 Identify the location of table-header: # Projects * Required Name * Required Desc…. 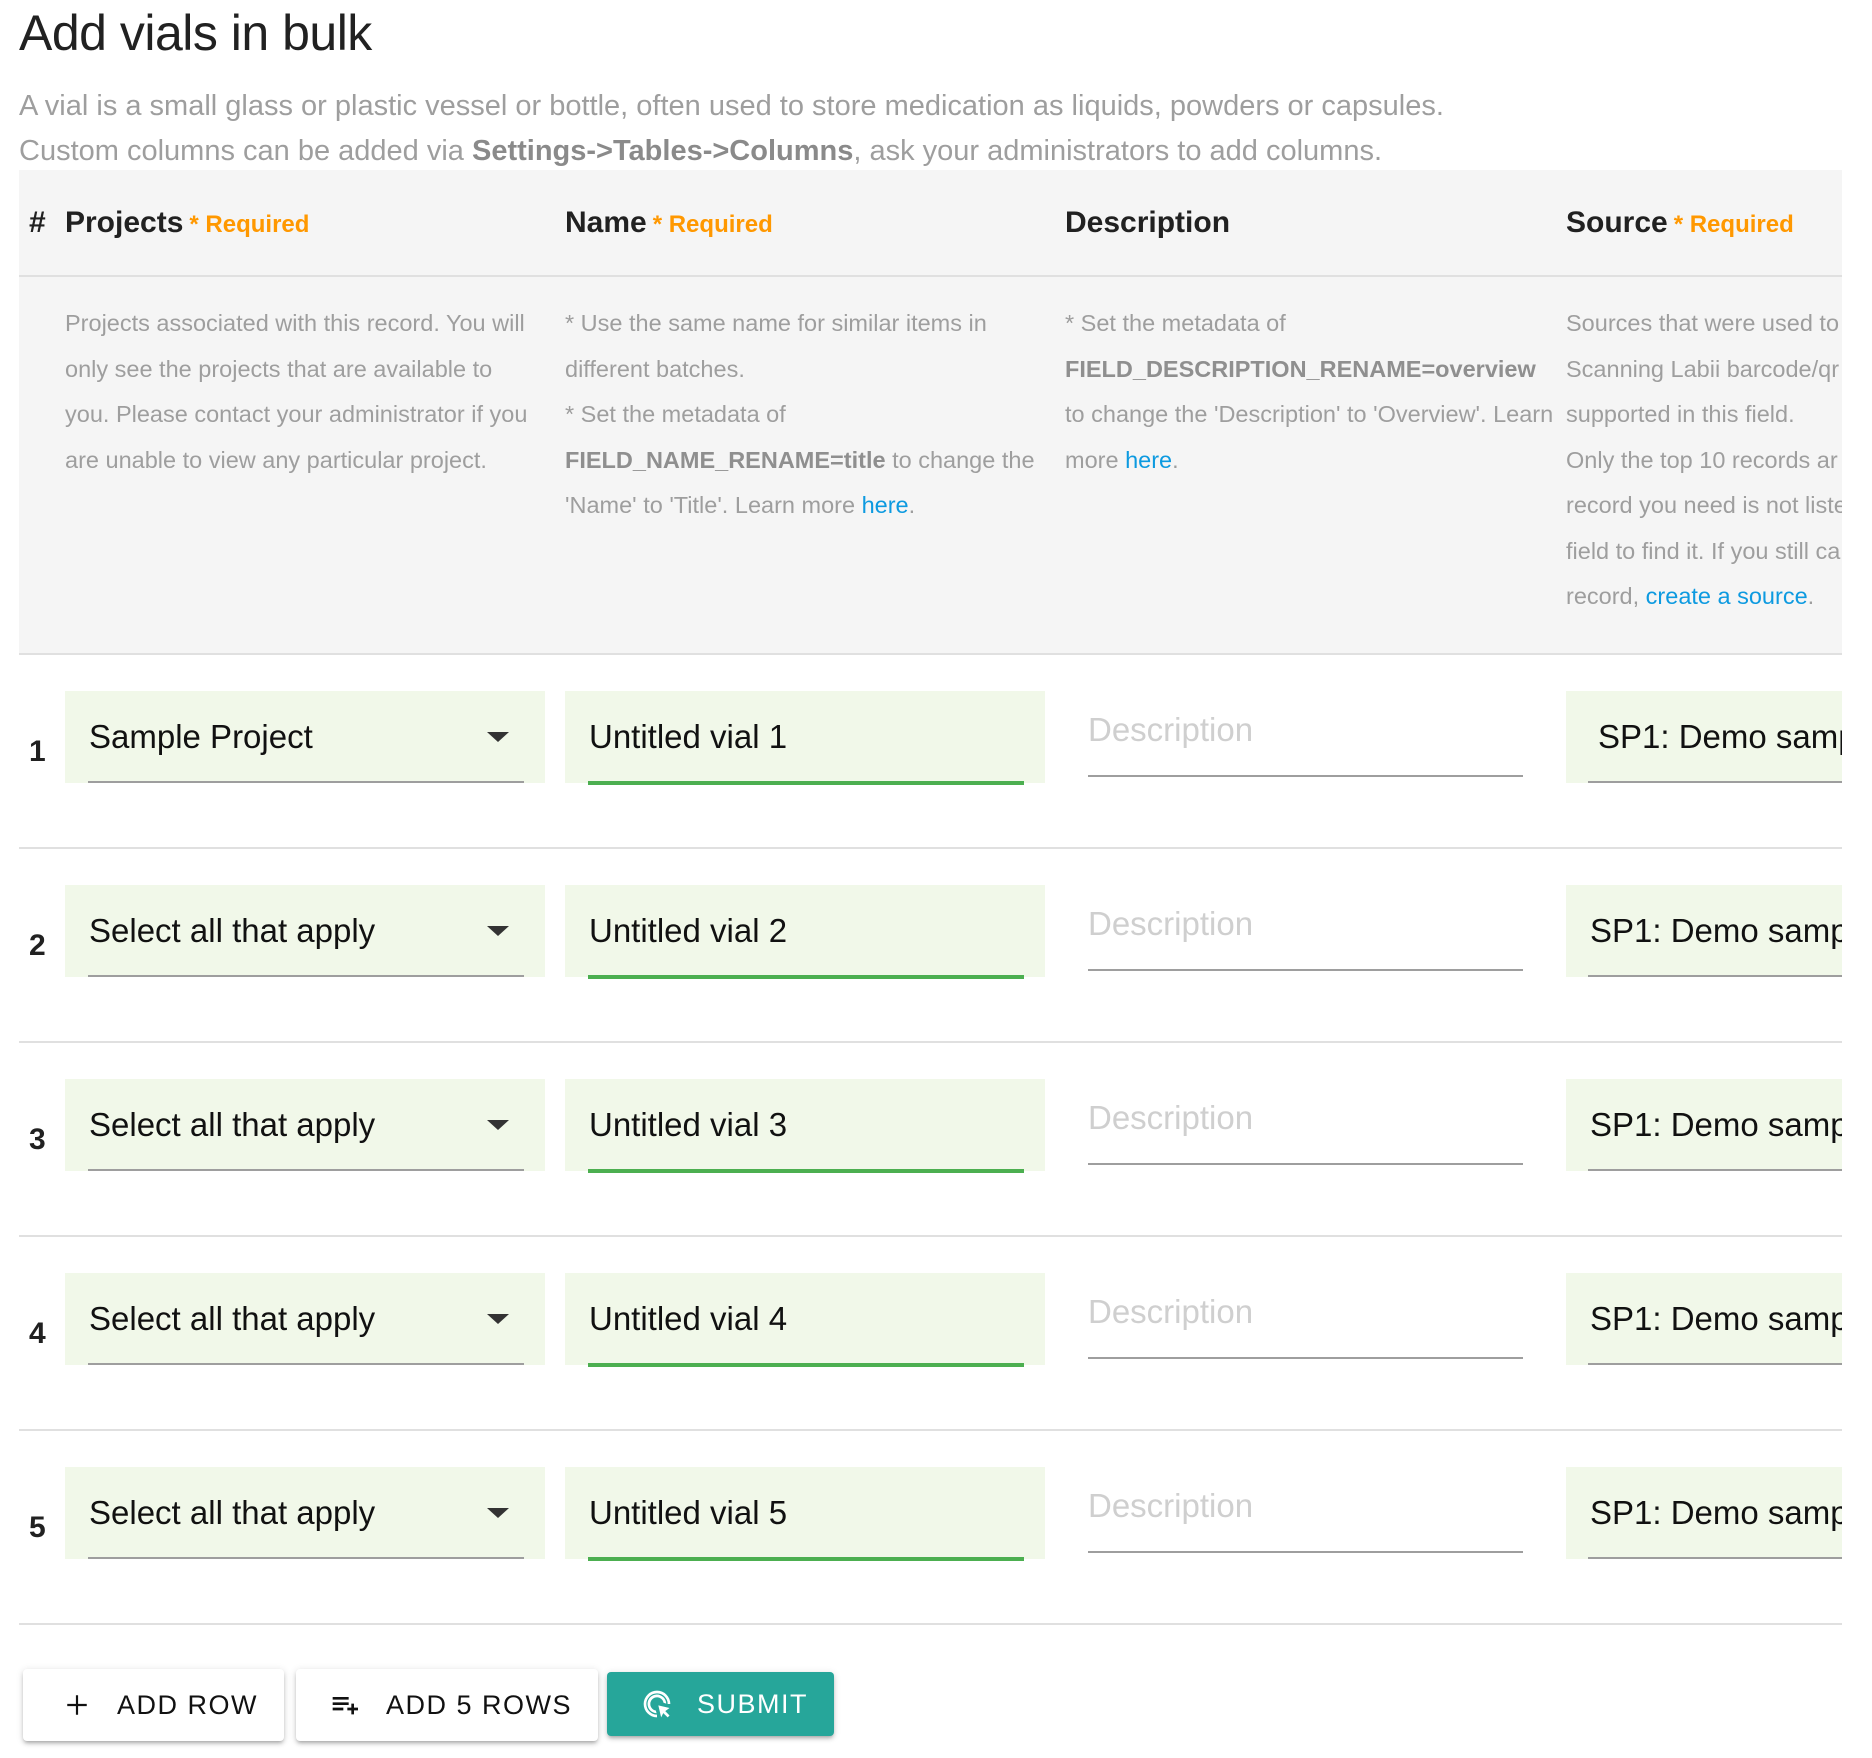
(930, 223).